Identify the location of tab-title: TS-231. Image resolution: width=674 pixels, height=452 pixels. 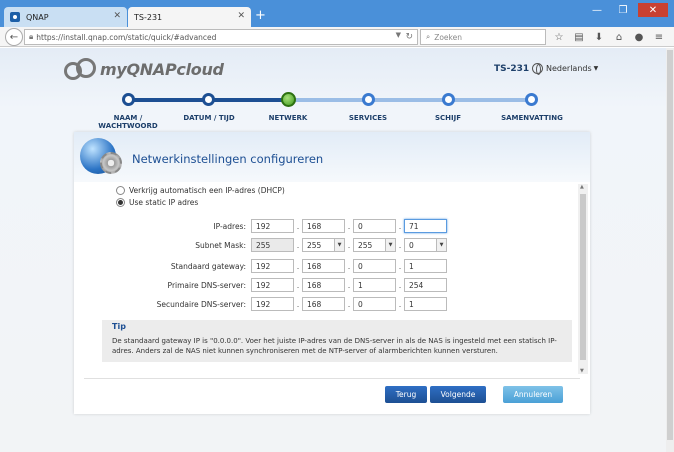
(148, 17).